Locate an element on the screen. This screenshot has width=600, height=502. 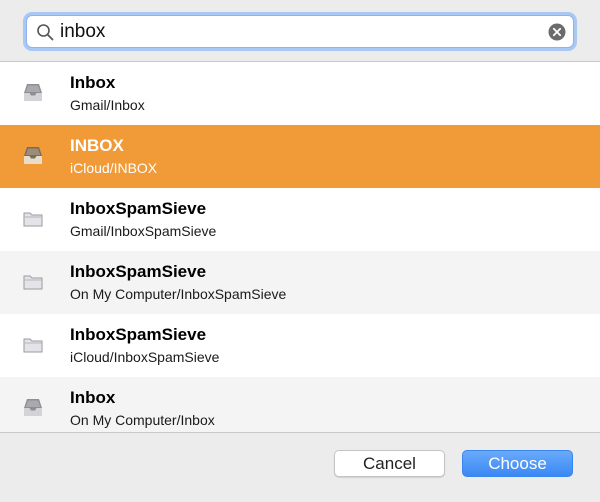
mailbox-path: Gmail/InboxSpamSieve is located at coordinates (143, 231).